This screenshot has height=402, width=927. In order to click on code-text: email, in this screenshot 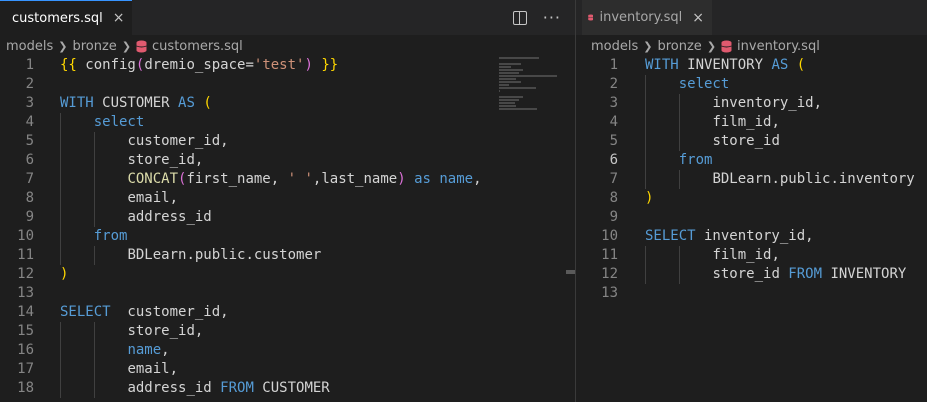, I will do `click(119, 198)`.